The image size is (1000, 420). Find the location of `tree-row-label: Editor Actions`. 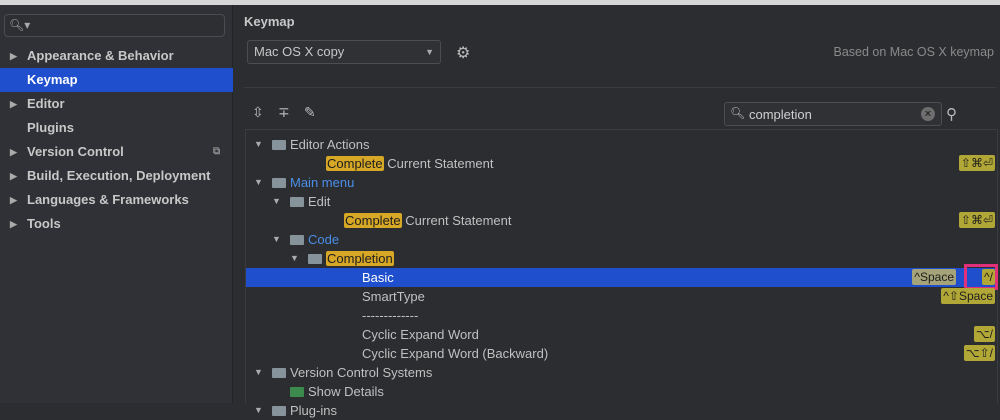

tree-row-label: Editor Actions is located at coordinates (330, 144).